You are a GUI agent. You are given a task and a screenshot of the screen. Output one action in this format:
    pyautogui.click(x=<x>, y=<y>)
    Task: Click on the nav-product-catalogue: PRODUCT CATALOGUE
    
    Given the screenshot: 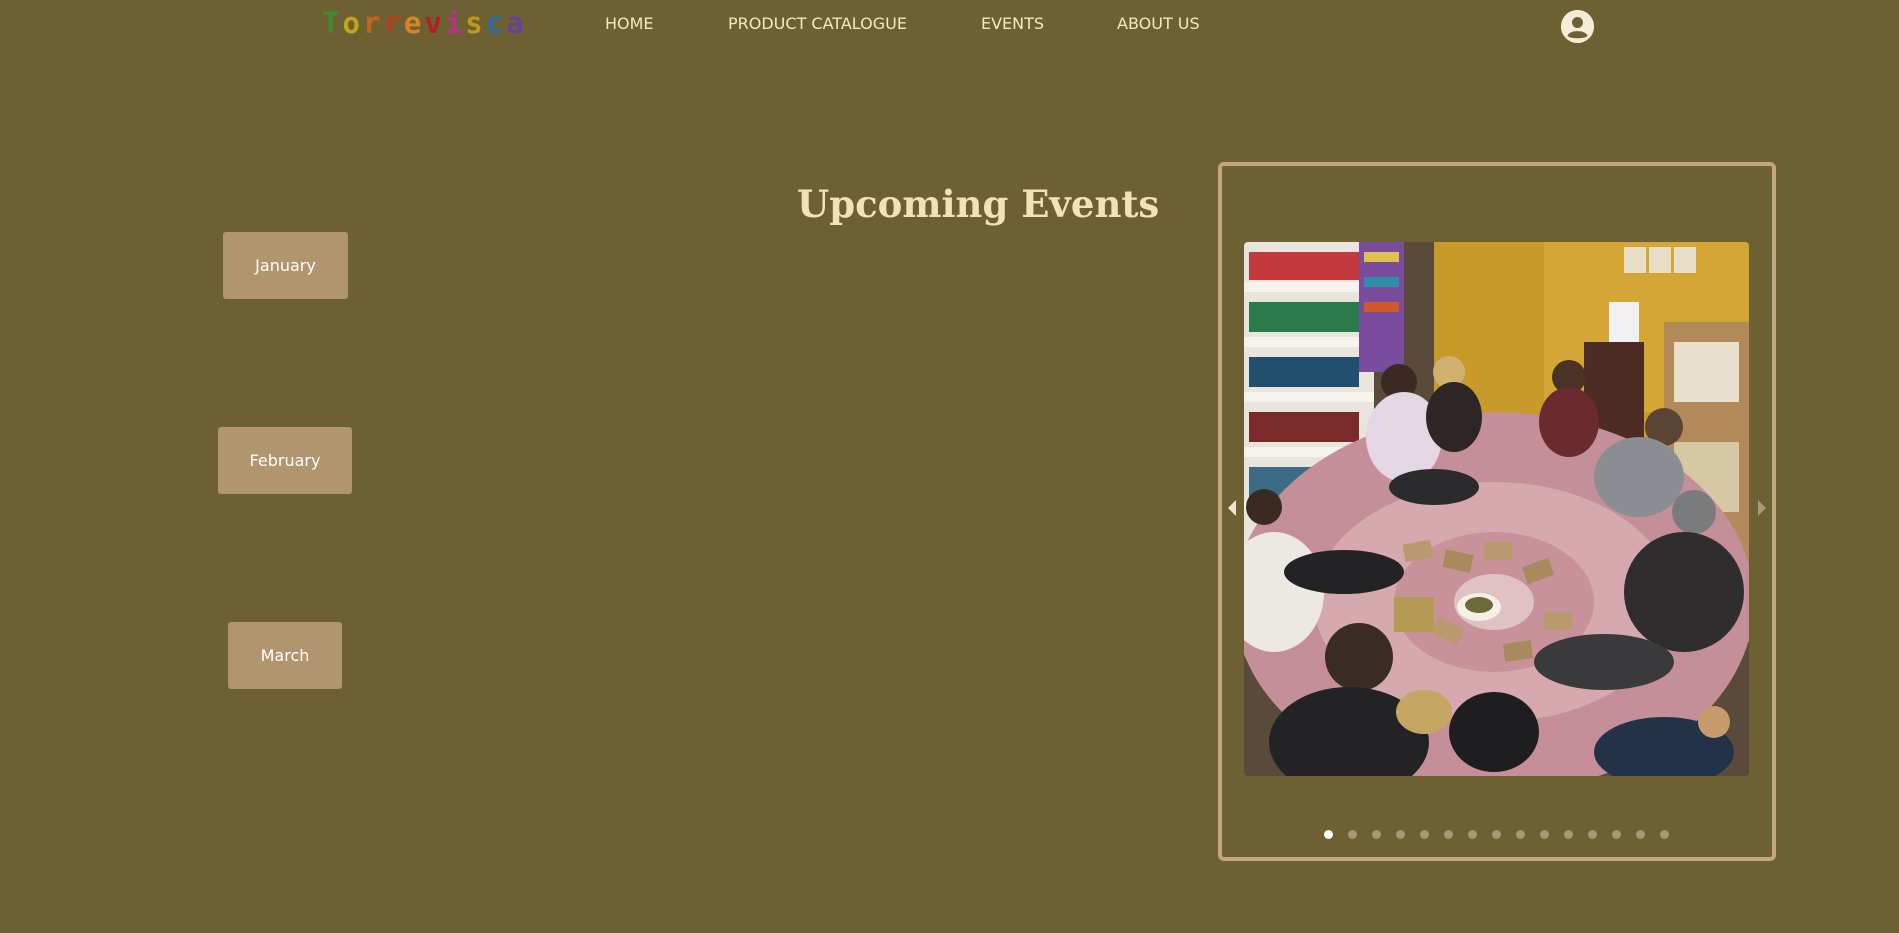 What is the action you would take?
    pyautogui.click(x=817, y=23)
    